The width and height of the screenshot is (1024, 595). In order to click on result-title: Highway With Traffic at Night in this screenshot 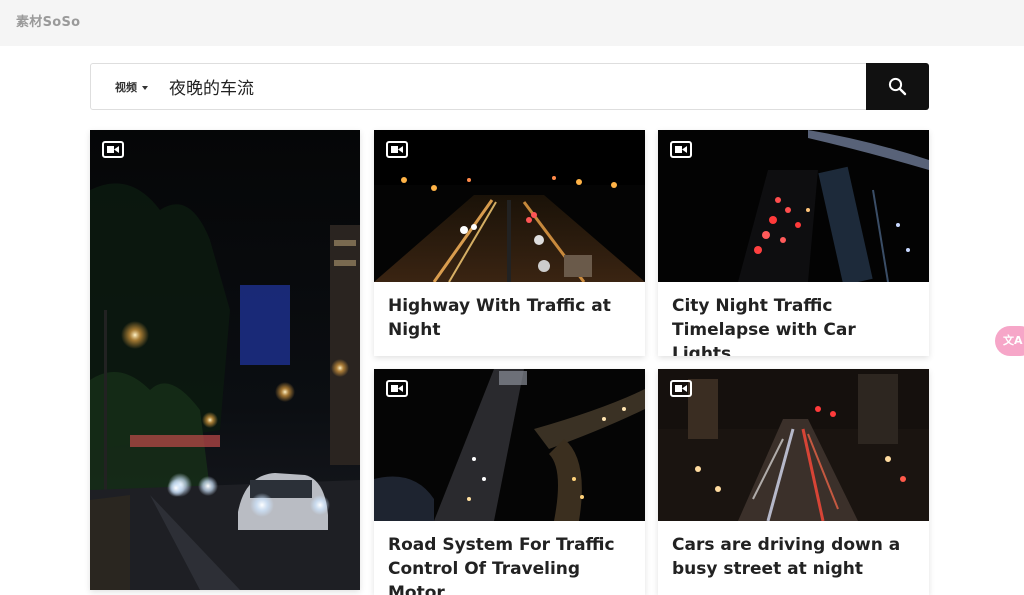, I will do `click(510, 318)`.